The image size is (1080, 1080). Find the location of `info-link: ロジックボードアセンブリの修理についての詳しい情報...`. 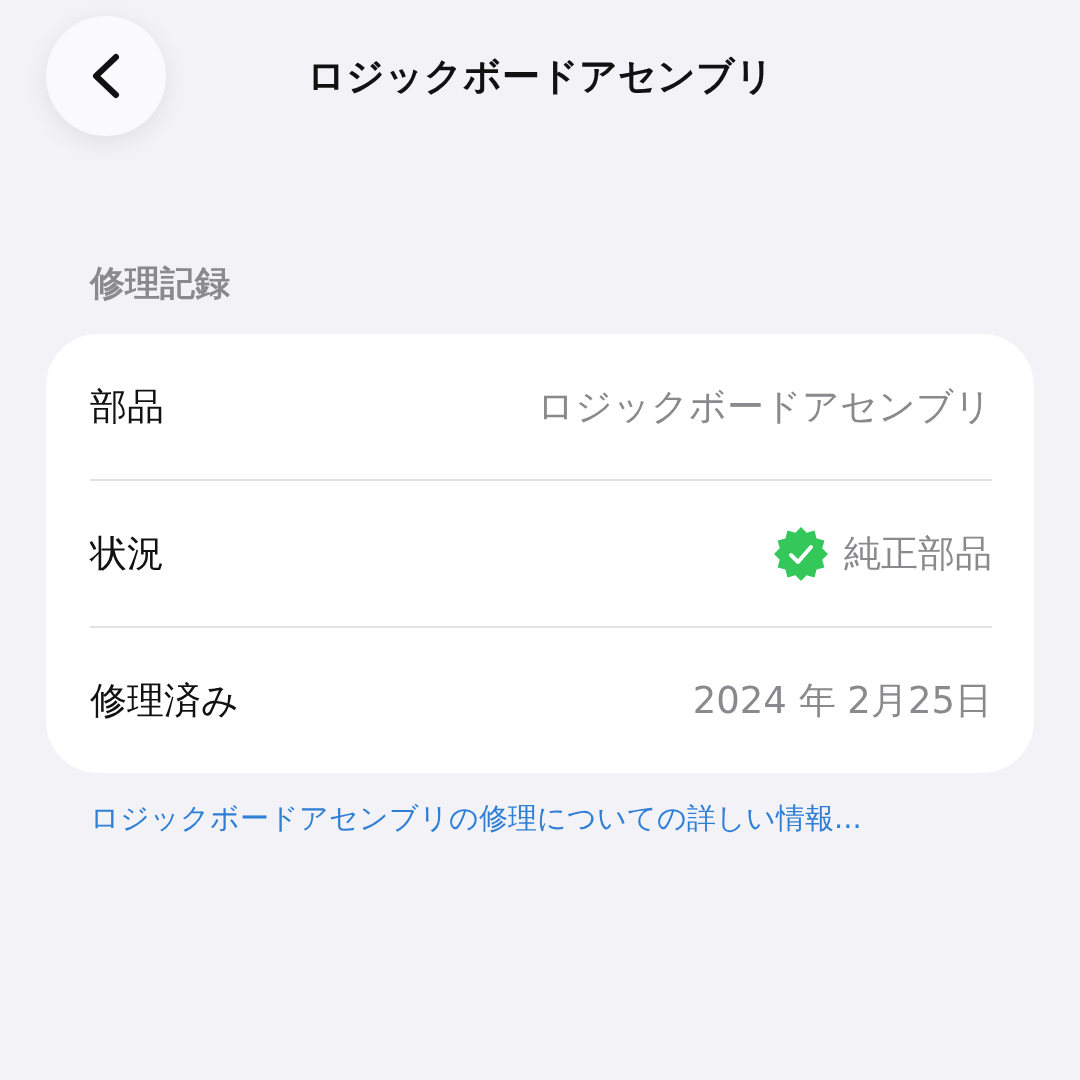

info-link: ロジックボードアセンブリの修理についての詳しい情報... is located at coordinates (476, 819).